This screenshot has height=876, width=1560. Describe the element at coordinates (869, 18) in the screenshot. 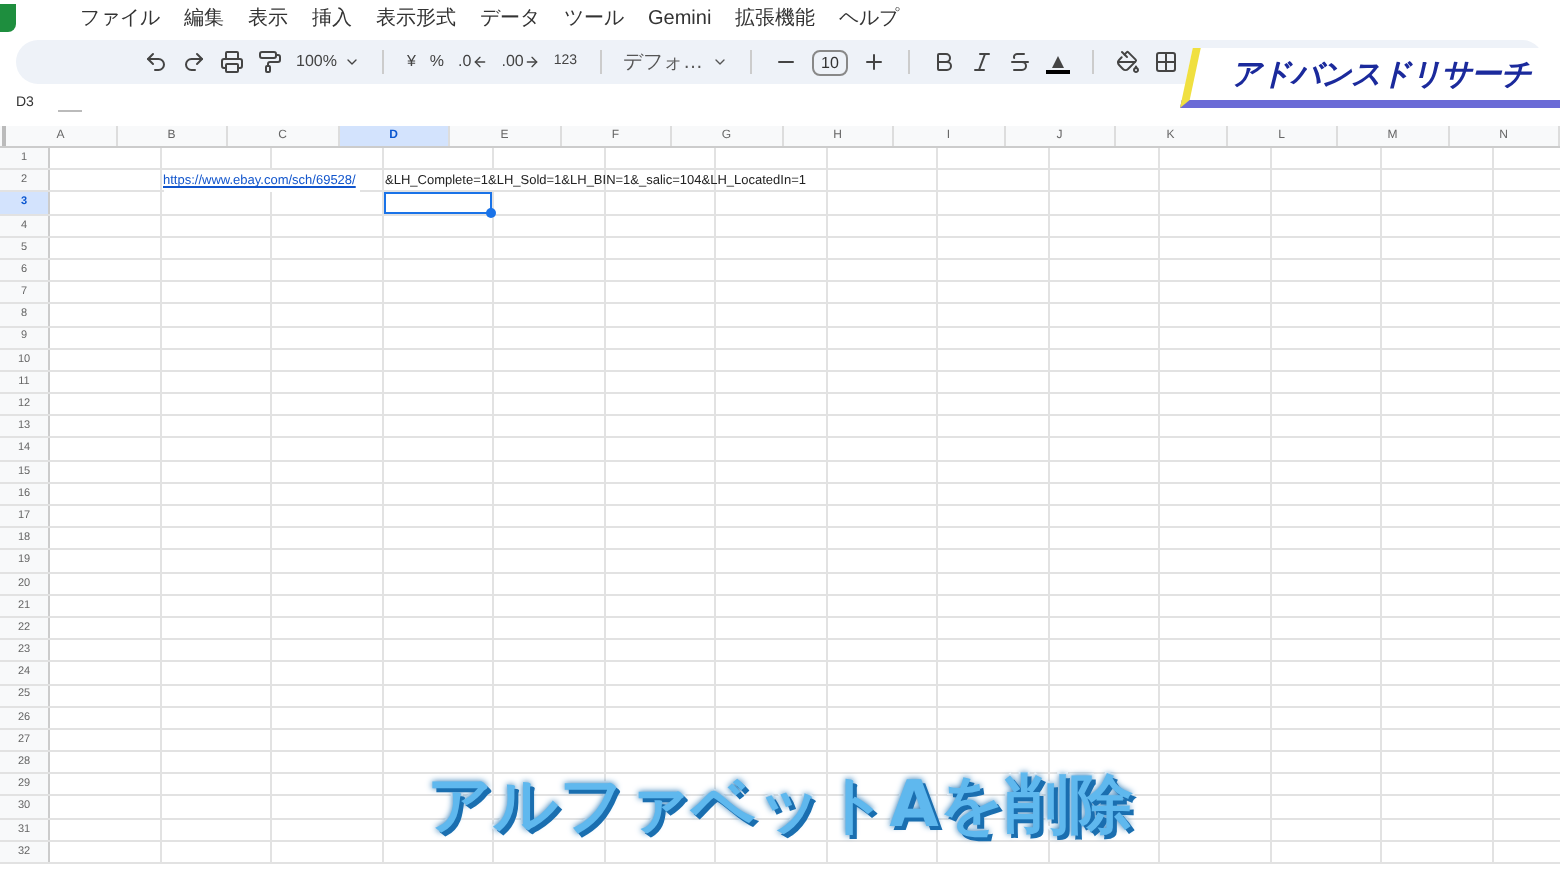

I see `menu-item: ヘルプ` at that location.